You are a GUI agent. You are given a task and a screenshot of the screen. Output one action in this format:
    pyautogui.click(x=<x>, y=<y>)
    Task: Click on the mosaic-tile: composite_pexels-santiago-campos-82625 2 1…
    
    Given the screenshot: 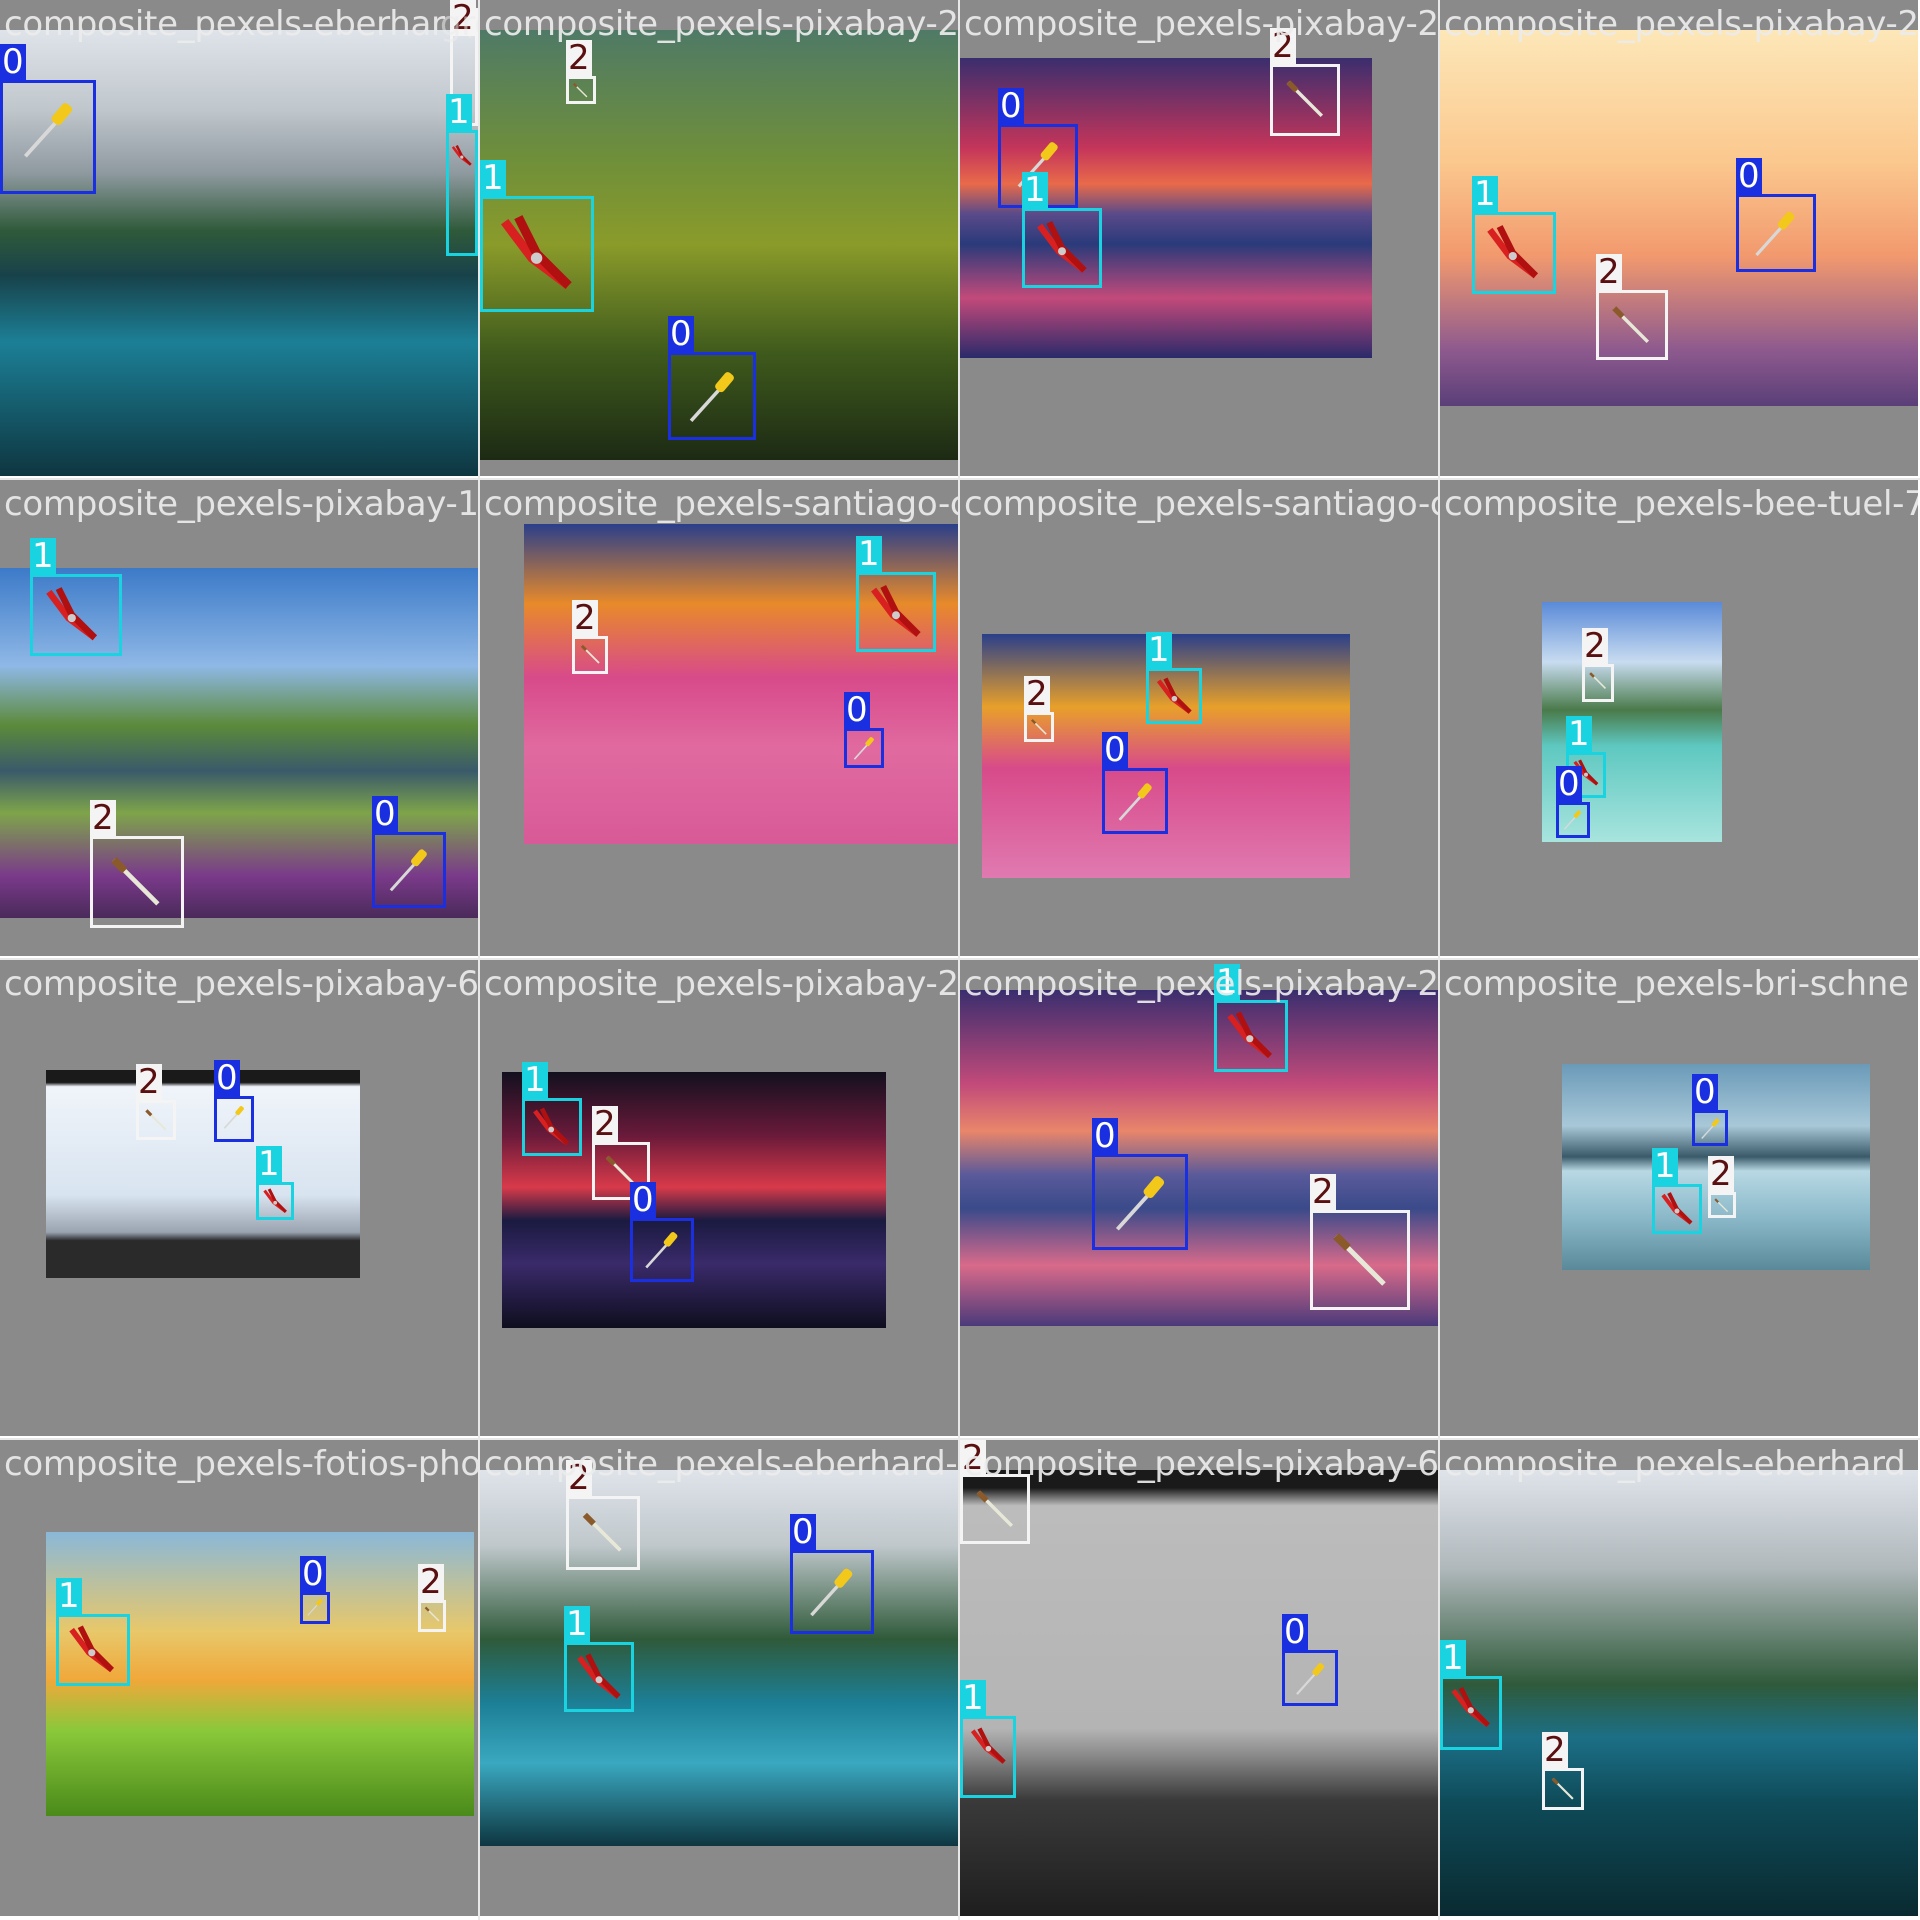 What is the action you would take?
    pyautogui.click(x=719, y=718)
    